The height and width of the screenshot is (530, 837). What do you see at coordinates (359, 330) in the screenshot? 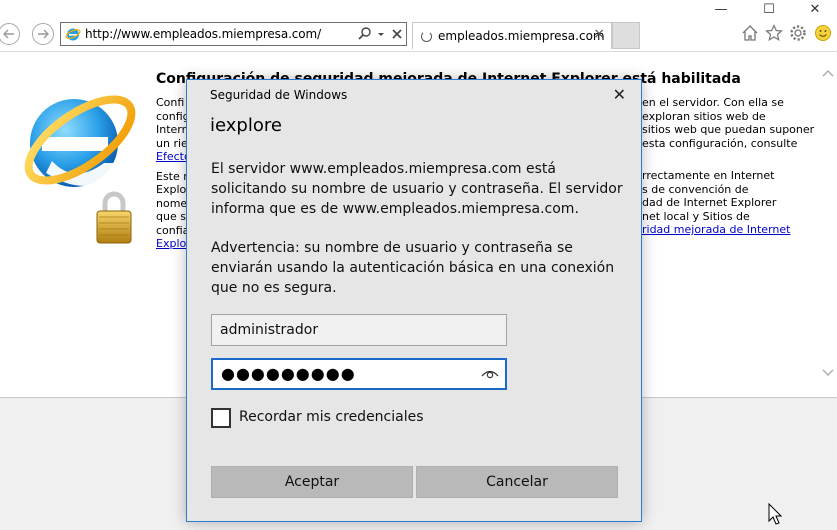
I see `username-field: administrador` at bounding box center [359, 330].